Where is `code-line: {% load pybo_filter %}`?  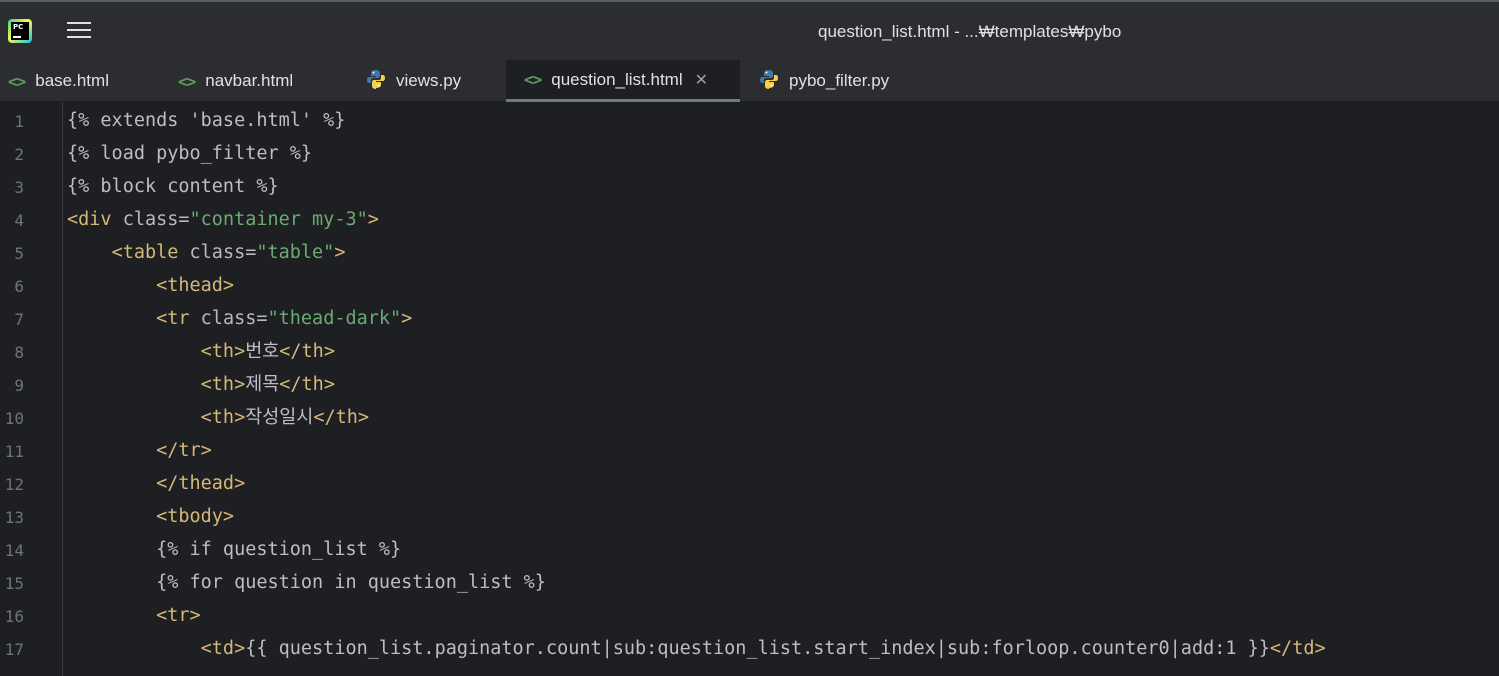
code-line: {% load pybo_filter %} is located at coordinates (189, 154).